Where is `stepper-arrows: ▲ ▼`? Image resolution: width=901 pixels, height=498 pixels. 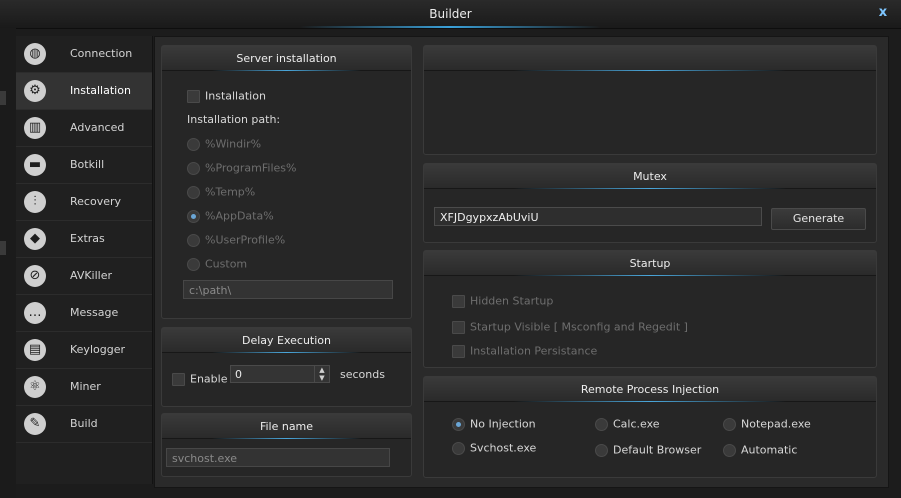 stepper-arrows: ▲ ▼ is located at coordinates (321, 374).